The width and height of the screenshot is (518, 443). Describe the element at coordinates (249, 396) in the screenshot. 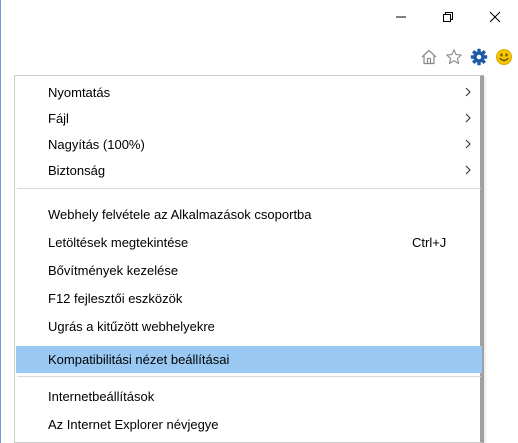

I see `menu-item-internet-options: Internetbeállítások` at that location.